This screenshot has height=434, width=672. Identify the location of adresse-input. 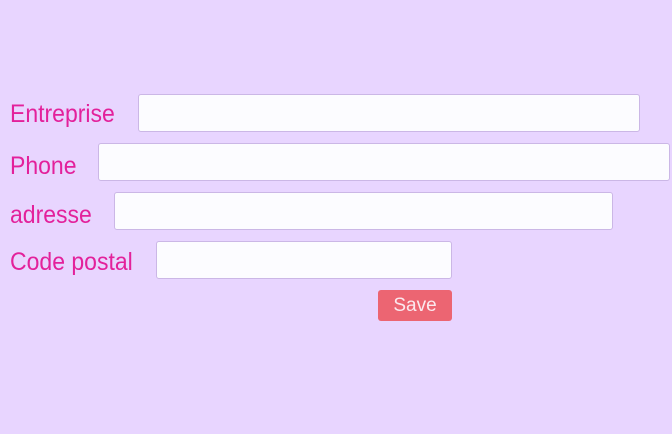
(363, 211).